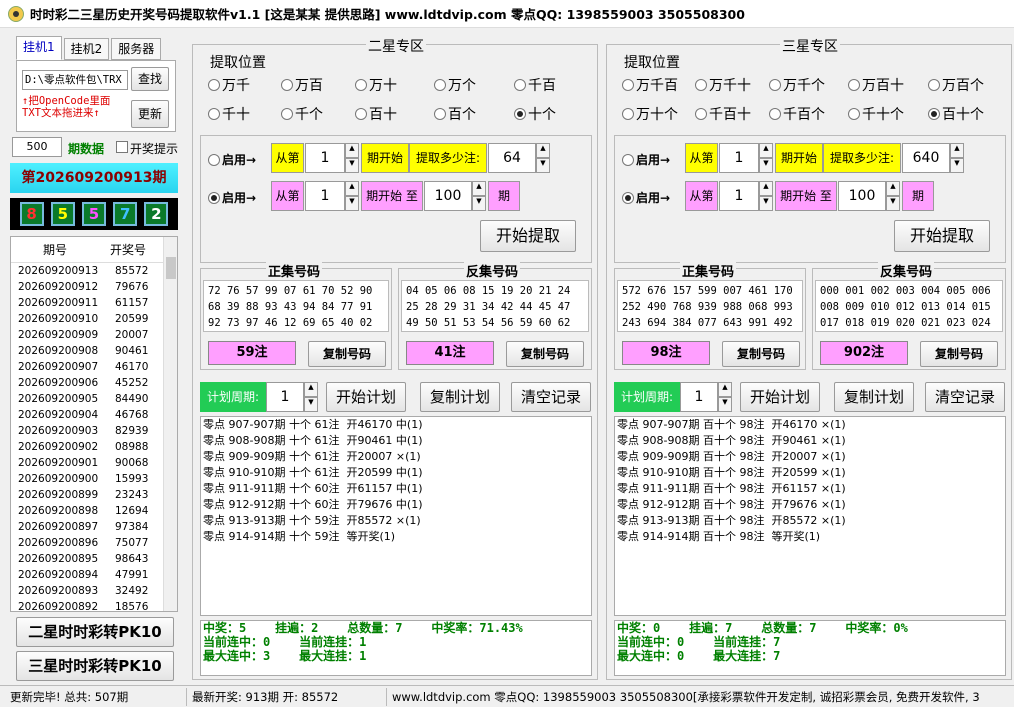  What do you see at coordinates (366, 397) in the screenshot?
I see `two-start-plan-button: 开始计划` at bounding box center [366, 397].